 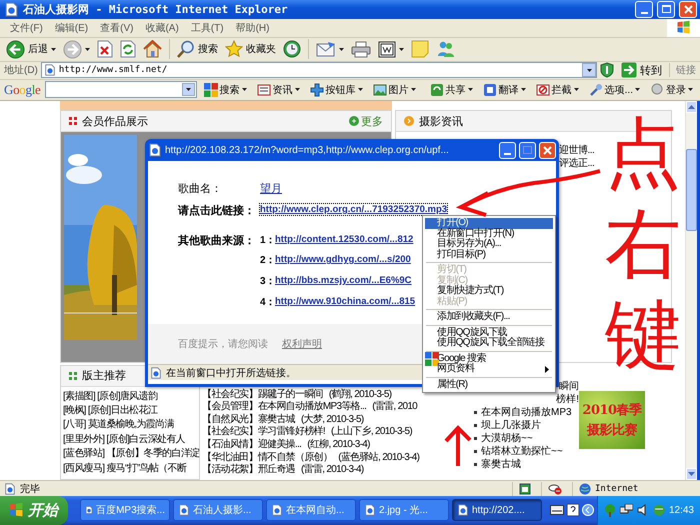 What do you see at coordinates (152, 49) in the screenshot?
I see `home-button` at bounding box center [152, 49].